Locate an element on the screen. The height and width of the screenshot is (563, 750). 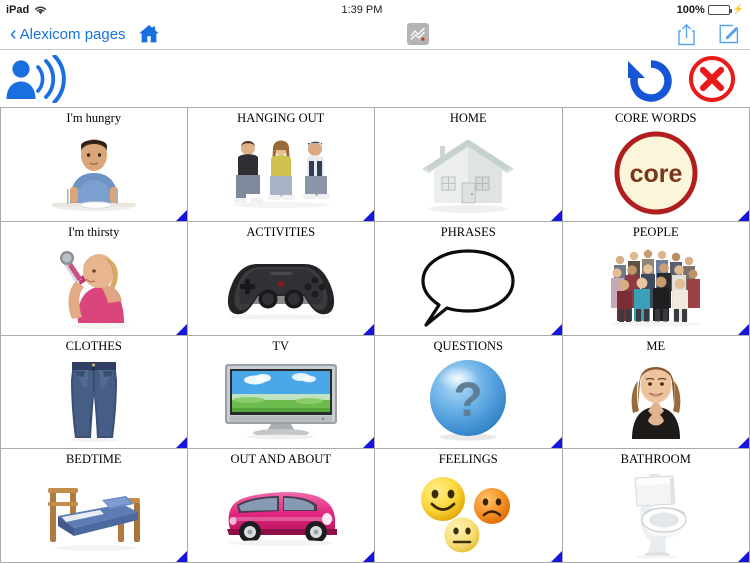
svg-text: core is located at coordinates (655, 174).